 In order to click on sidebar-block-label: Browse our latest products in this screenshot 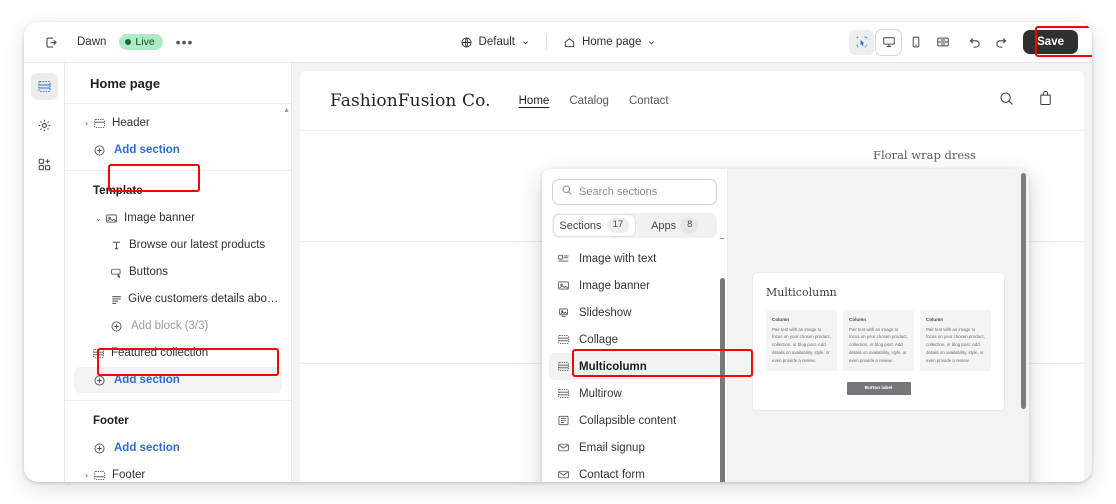, I will do `click(197, 245)`.